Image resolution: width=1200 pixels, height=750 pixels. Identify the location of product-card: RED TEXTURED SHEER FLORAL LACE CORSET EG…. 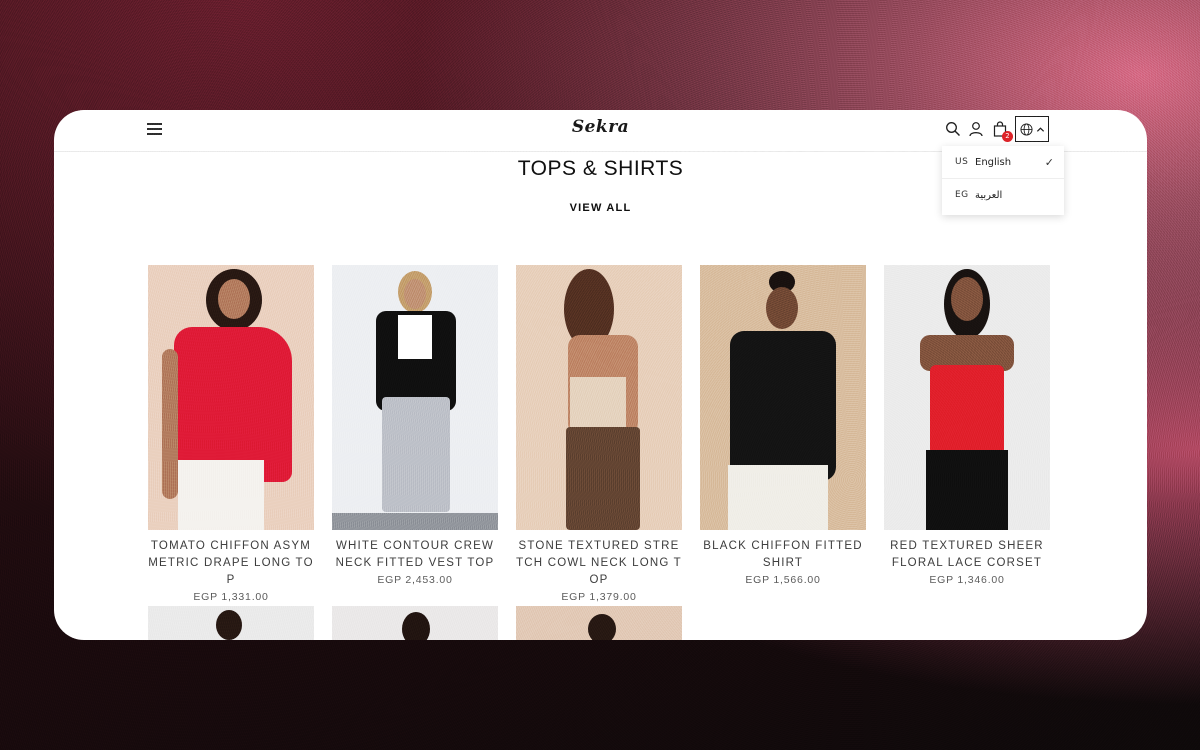
(967, 425).